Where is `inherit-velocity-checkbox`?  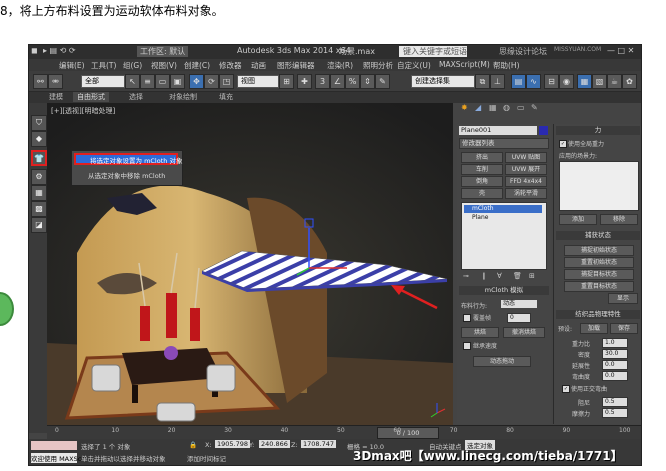 inherit-velocity-checkbox is located at coordinates (467, 346).